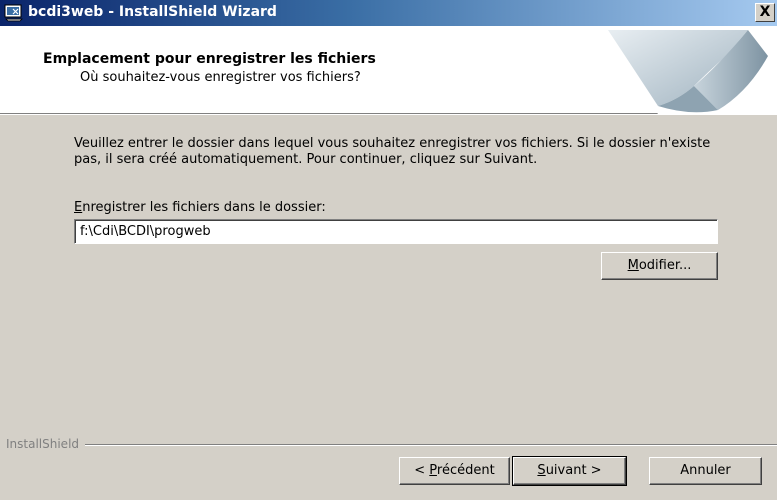  I want to click on cancel-label: Annuler, so click(705, 470).